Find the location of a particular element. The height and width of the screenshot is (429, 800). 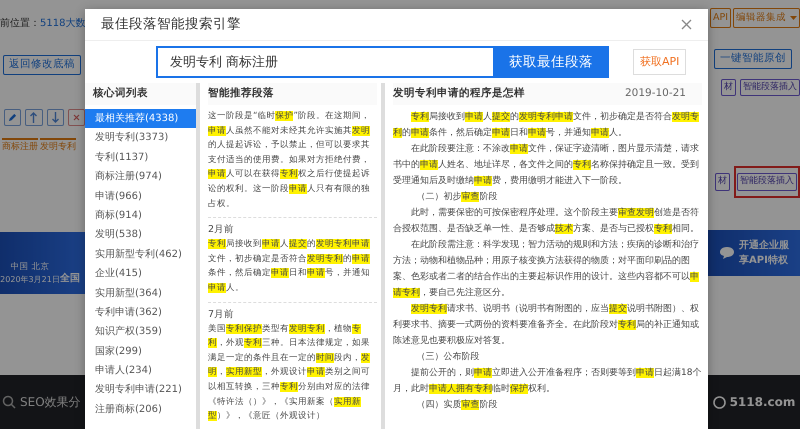

article-paragraph: 发明专利请求书、说明书（说明书有附图的，应当提交说明书附图）、权利要求书、摘要一式两份的资料要准备齐全。在此阶段对专利局的补正通知或陈述意见也要积极应对答复。 is located at coordinates (546, 325).